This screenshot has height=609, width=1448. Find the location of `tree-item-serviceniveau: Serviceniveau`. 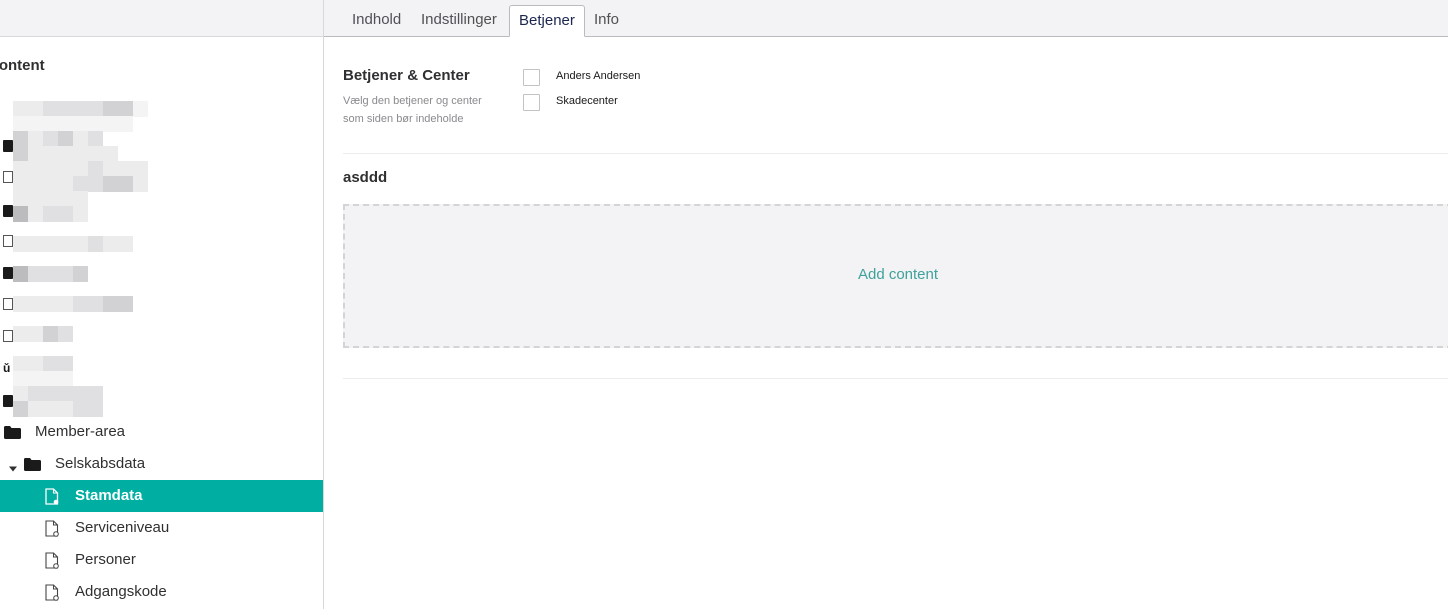

tree-item-serviceniveau: Serviceniveau is located at coordinates (161, 528).